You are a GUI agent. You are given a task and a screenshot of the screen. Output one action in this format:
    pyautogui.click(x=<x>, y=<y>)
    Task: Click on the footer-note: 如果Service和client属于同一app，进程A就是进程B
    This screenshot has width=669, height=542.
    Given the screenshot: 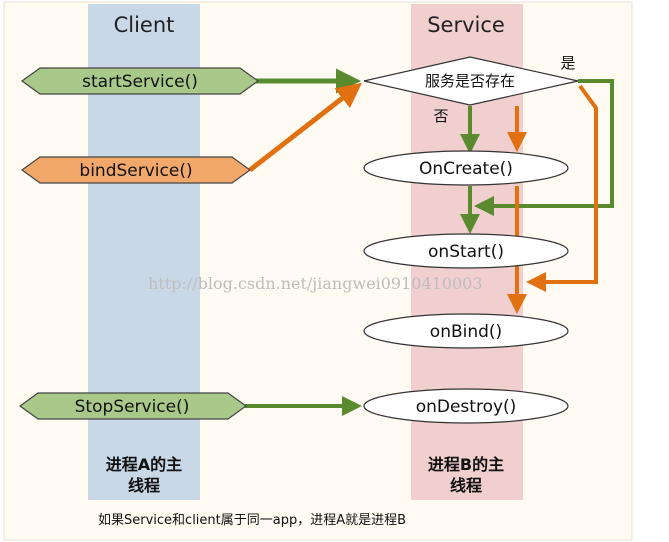 What is the action you would take?
    pyautogui.click(x=252, y=520)
    